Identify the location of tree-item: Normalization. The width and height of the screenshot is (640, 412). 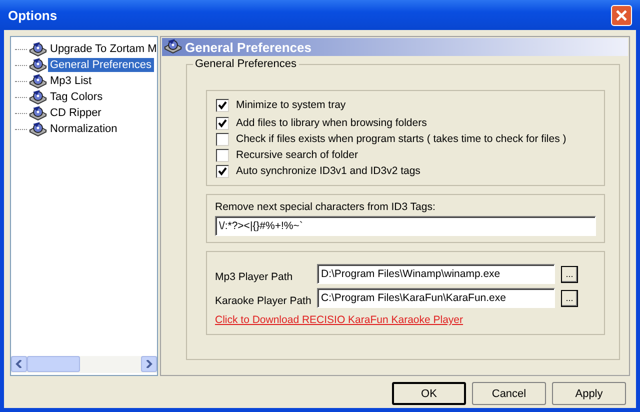
(84, 129).